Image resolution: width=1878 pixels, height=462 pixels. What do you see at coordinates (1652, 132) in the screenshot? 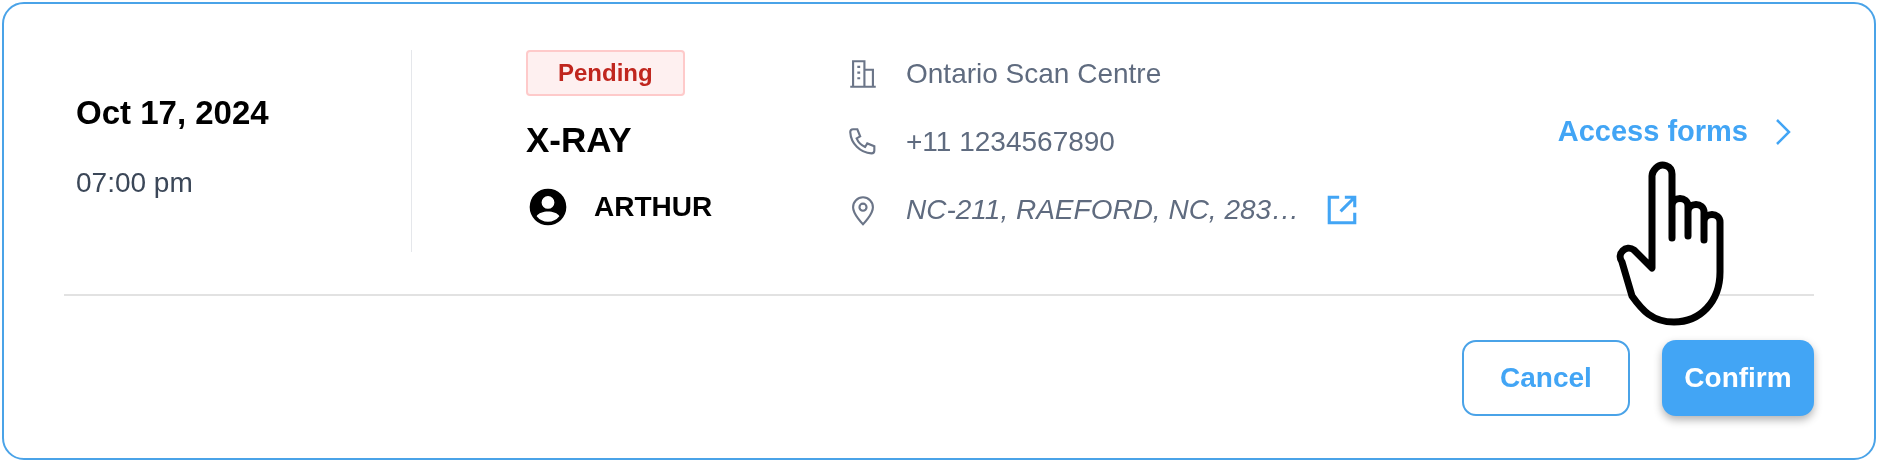
I see `access-forms-link: Access forms` at bounding box center [1652, 132].